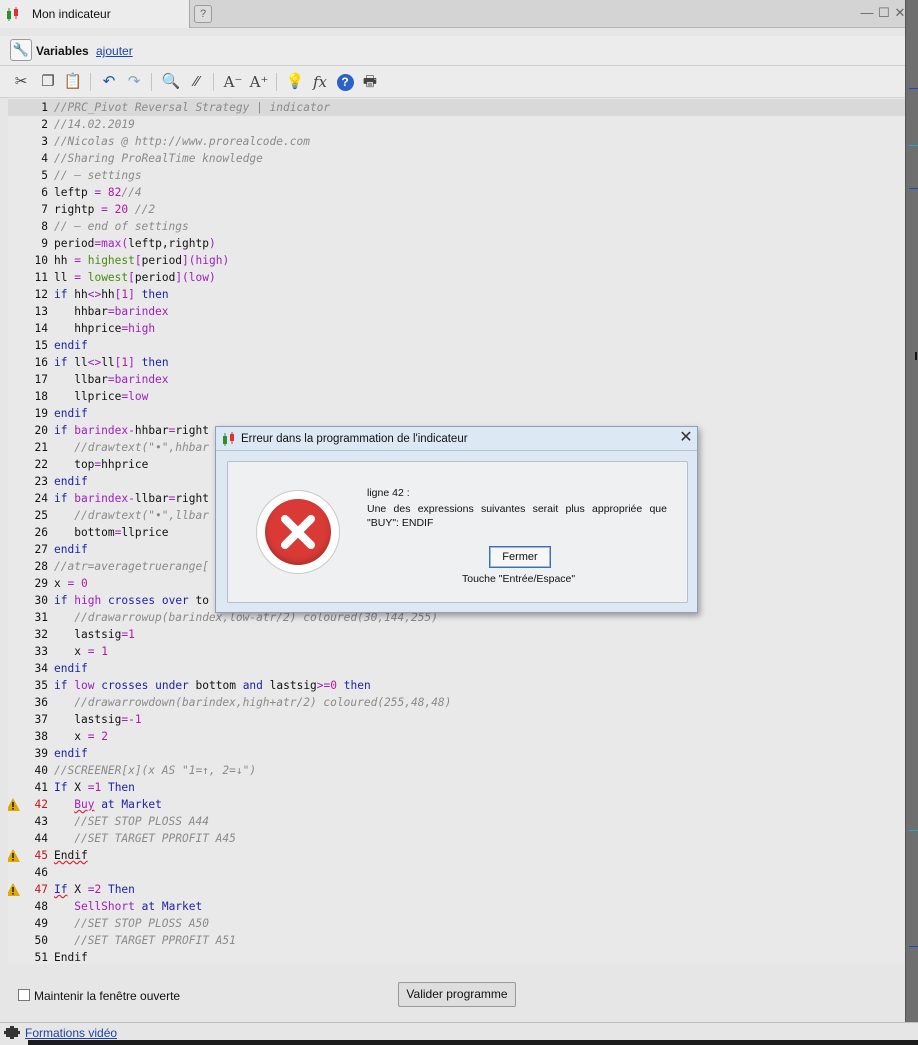 This screenshot has width=918, height=1045. What do you see at coordinates (456, 413) in the screenshot?
I see `code-line: 19 endif` at bounding box center [456, 413].